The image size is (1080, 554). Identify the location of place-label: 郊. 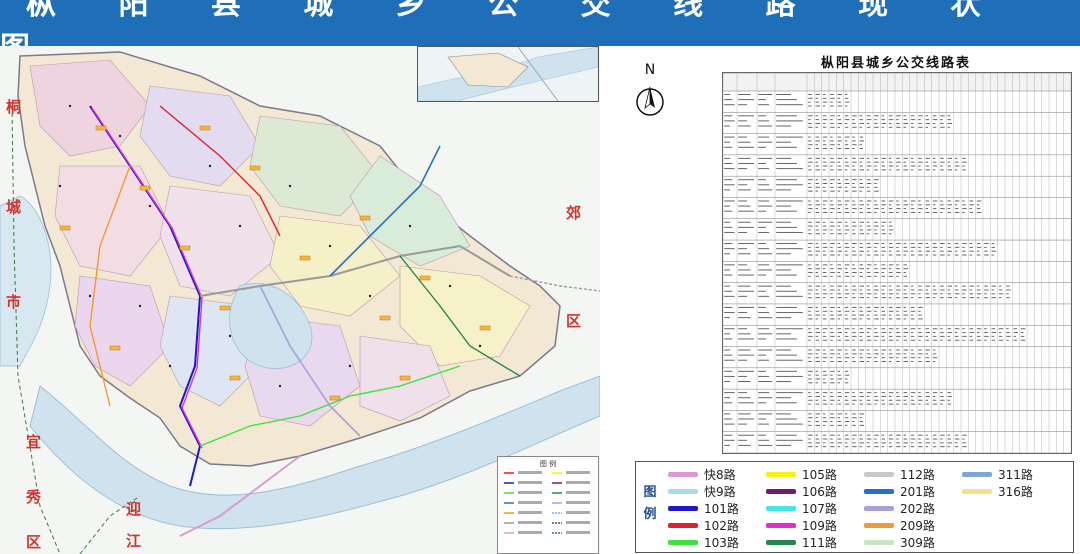
(574, 213).